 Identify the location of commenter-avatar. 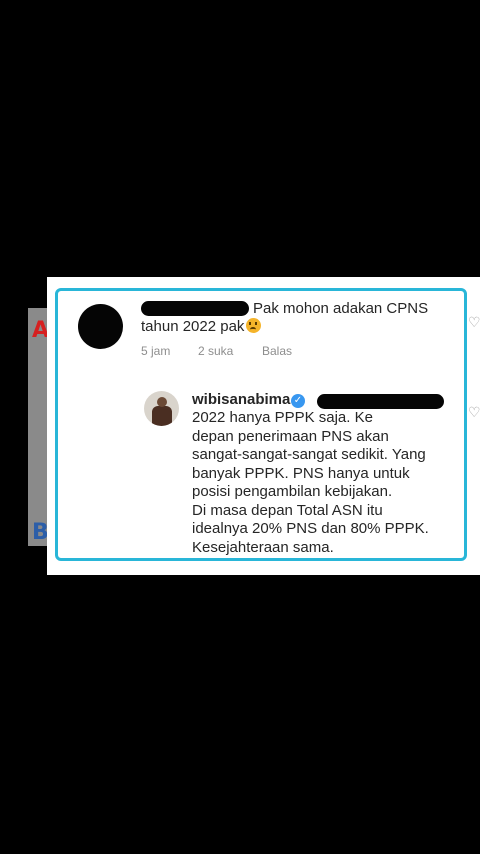
(100, 326).